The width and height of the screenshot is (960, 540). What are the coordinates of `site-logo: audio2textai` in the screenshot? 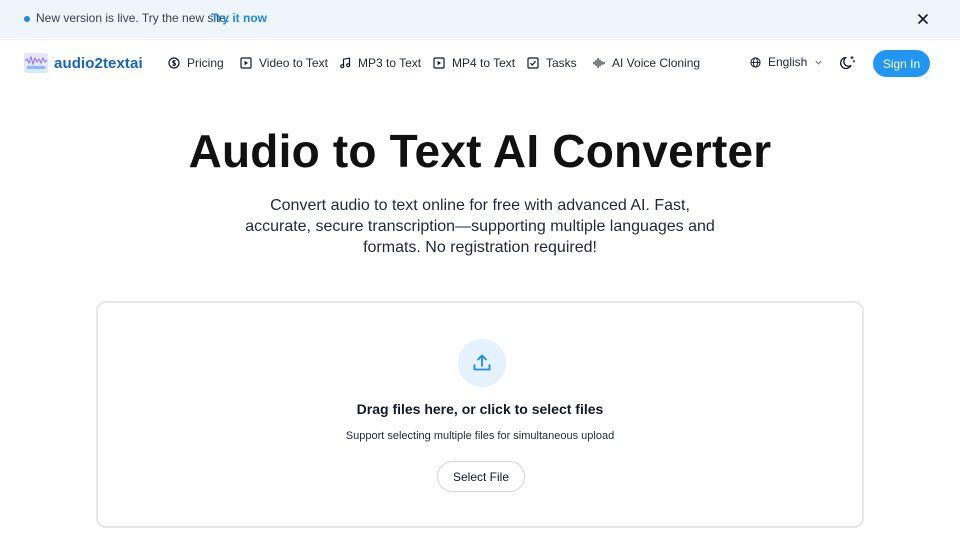 It's located at (83, 63).